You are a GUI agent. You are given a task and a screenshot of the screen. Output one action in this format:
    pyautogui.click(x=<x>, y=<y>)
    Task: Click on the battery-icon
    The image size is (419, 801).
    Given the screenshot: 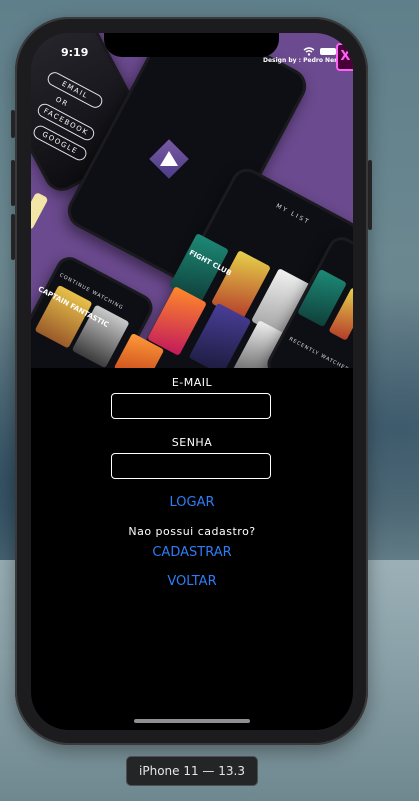 What is the action you would take?
    pyautogui.click(x=328, y=51)
    